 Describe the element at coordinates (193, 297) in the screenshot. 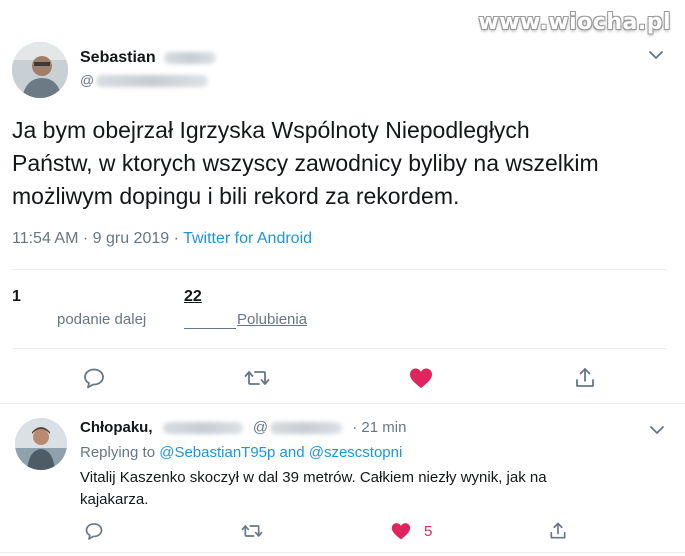

I see `likes-count: 22` at that location.